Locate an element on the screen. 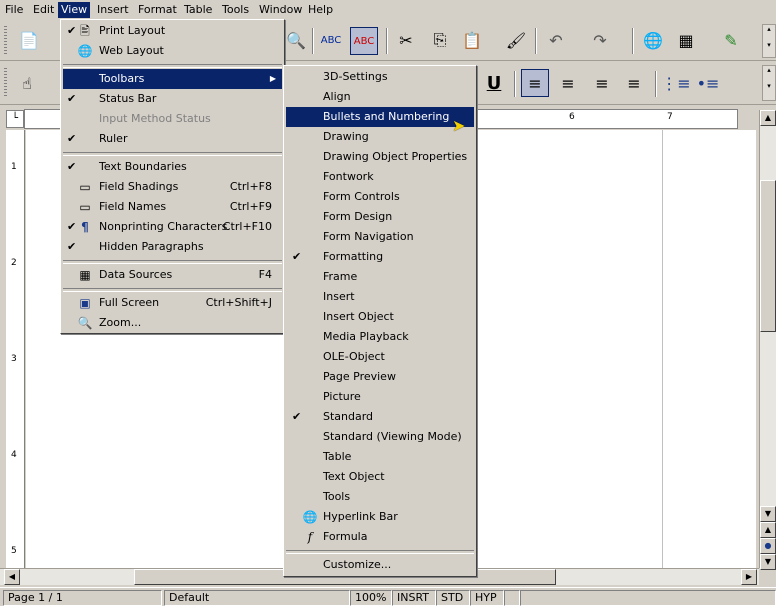  submenu-item-insert: Insert is located at coordinates (380, 297).